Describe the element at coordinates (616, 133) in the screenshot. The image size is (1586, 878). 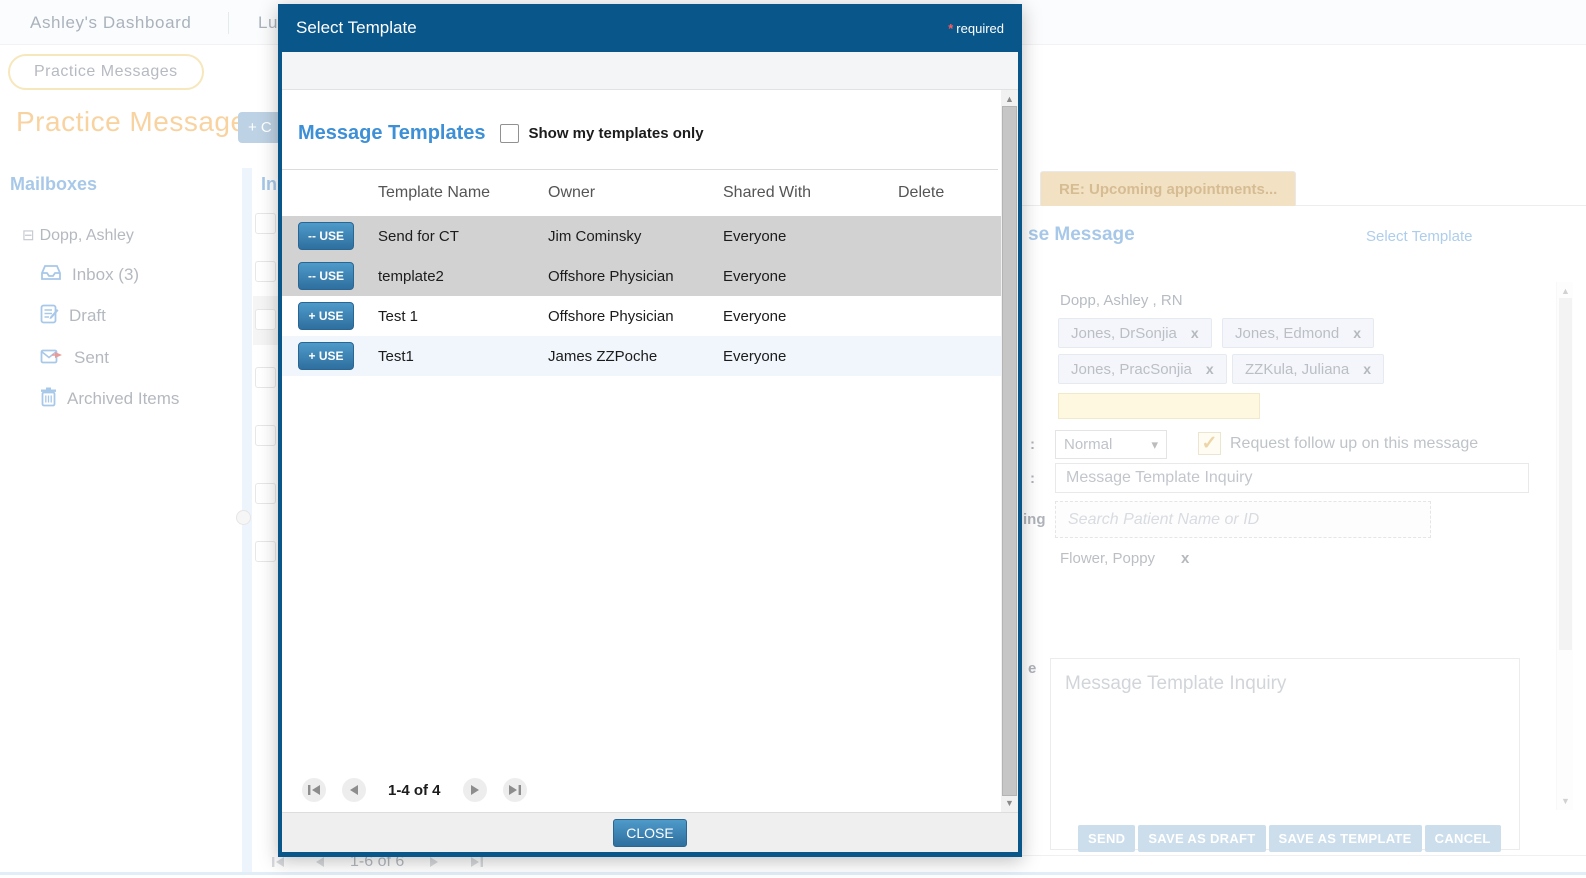
I see `show-my-templates-label: Show my templates only` at that location.